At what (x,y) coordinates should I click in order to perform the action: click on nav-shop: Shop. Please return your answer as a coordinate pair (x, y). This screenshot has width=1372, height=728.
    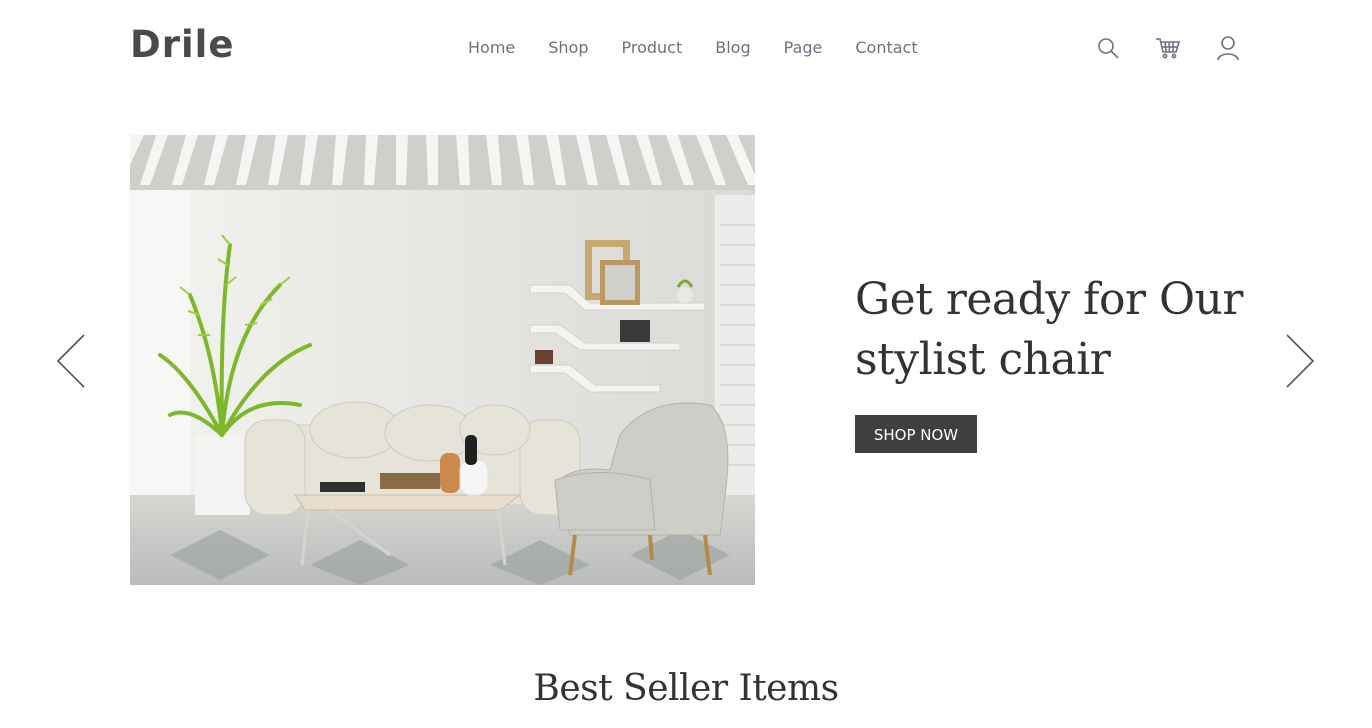
    Looking at the image, I should click on (568, 48).